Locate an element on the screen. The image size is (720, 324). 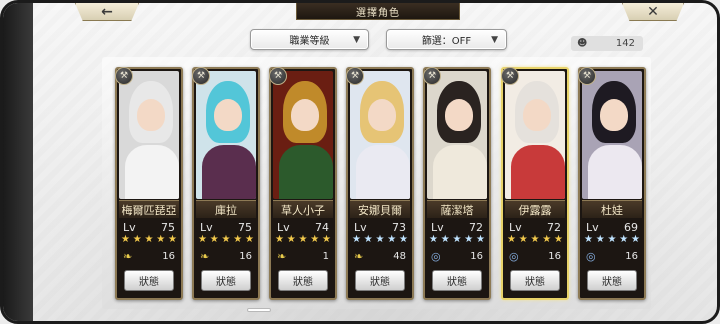
character-card: ⚒ 庫拉 Lv 75 ★ ★ ★ ★ ★ ❧ 16 狀態 is located at coordinates (226, 183).